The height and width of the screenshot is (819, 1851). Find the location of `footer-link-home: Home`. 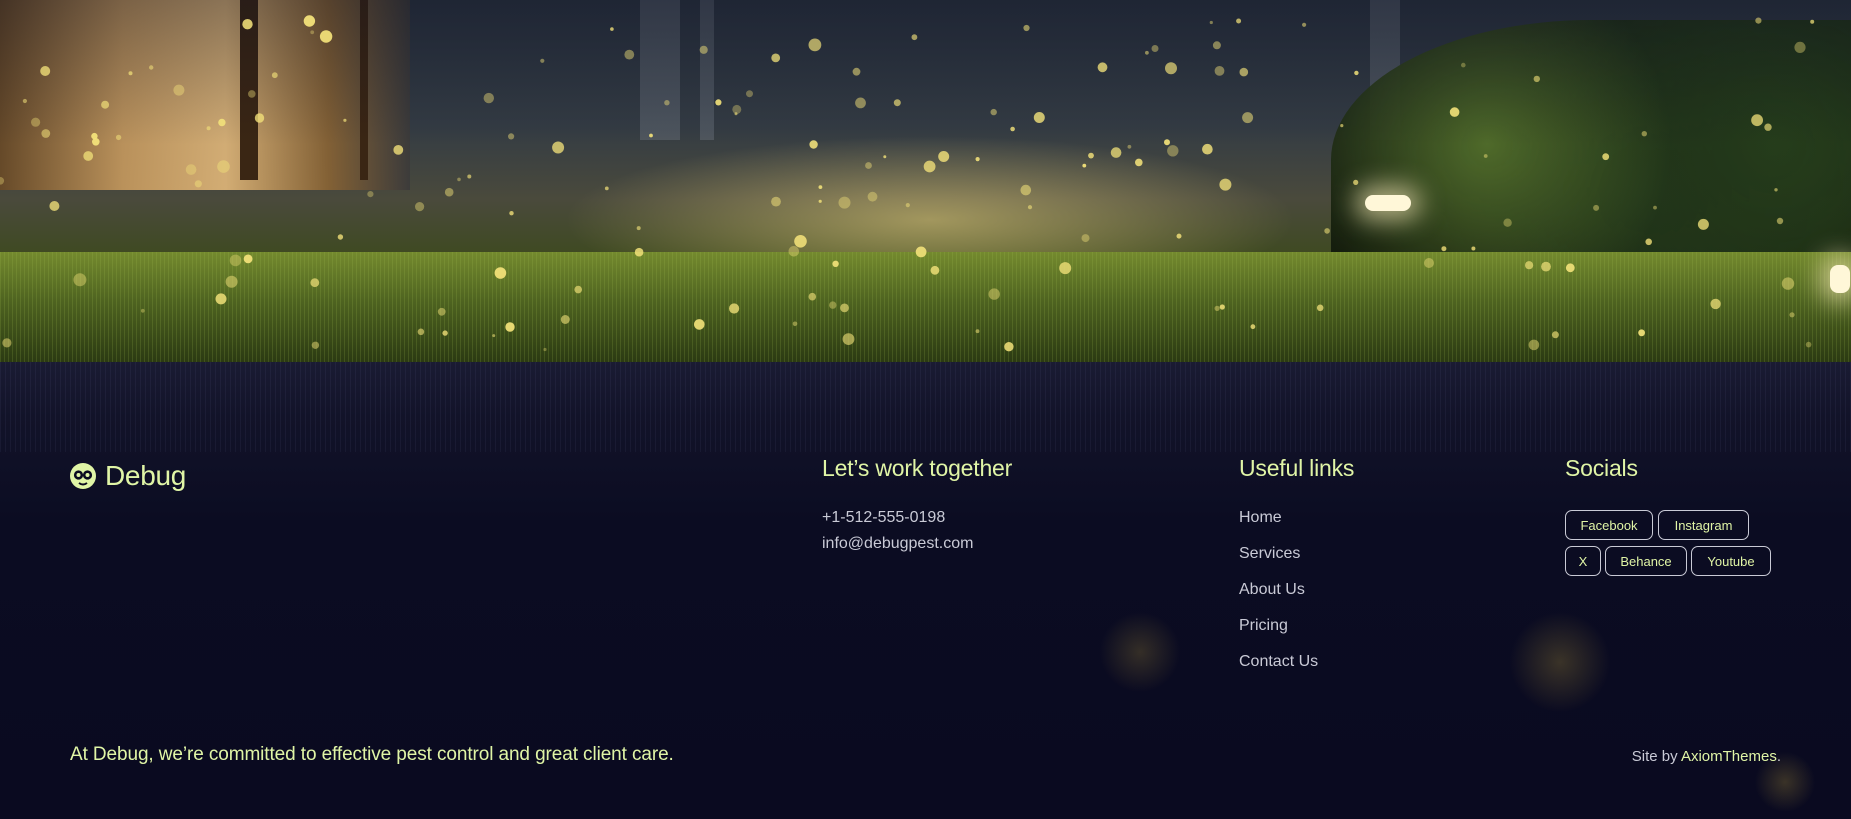

footer-link-home: Home is located at coordinates (1260, 518).